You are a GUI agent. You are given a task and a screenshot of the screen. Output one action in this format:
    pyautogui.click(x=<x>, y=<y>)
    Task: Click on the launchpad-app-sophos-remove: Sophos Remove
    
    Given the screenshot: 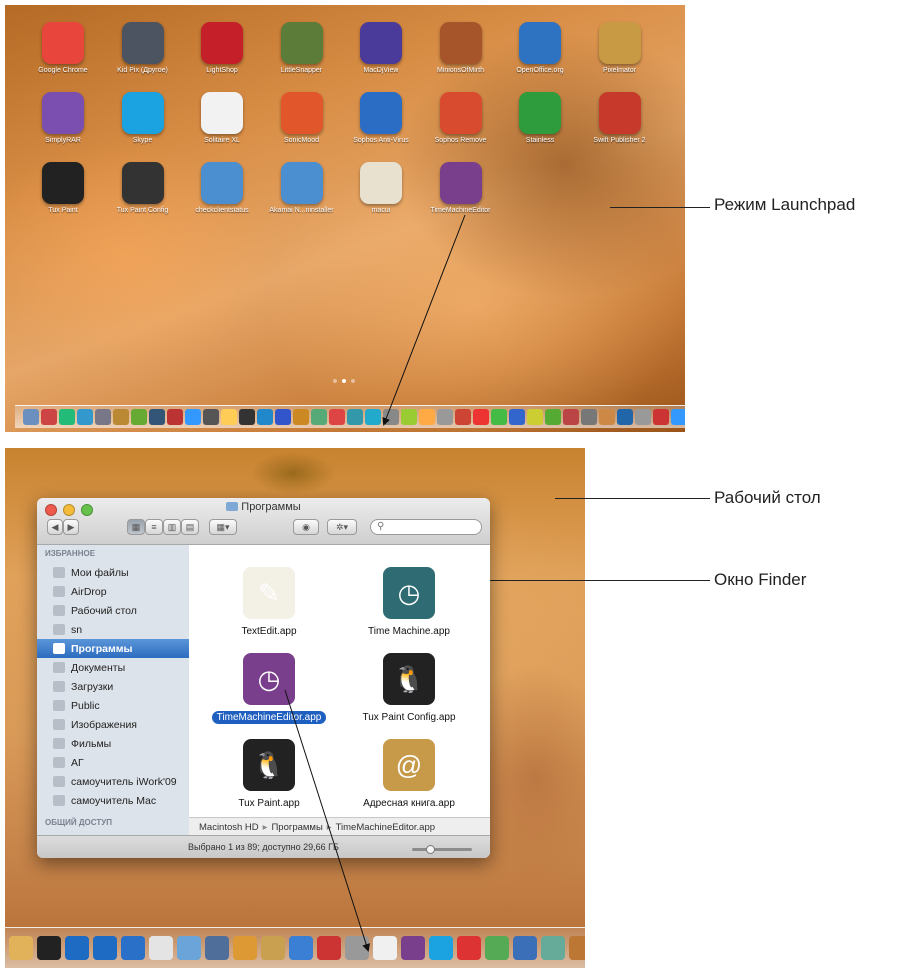 What is the action you would take?
    pyautogui.click(x=461, y=118)
    